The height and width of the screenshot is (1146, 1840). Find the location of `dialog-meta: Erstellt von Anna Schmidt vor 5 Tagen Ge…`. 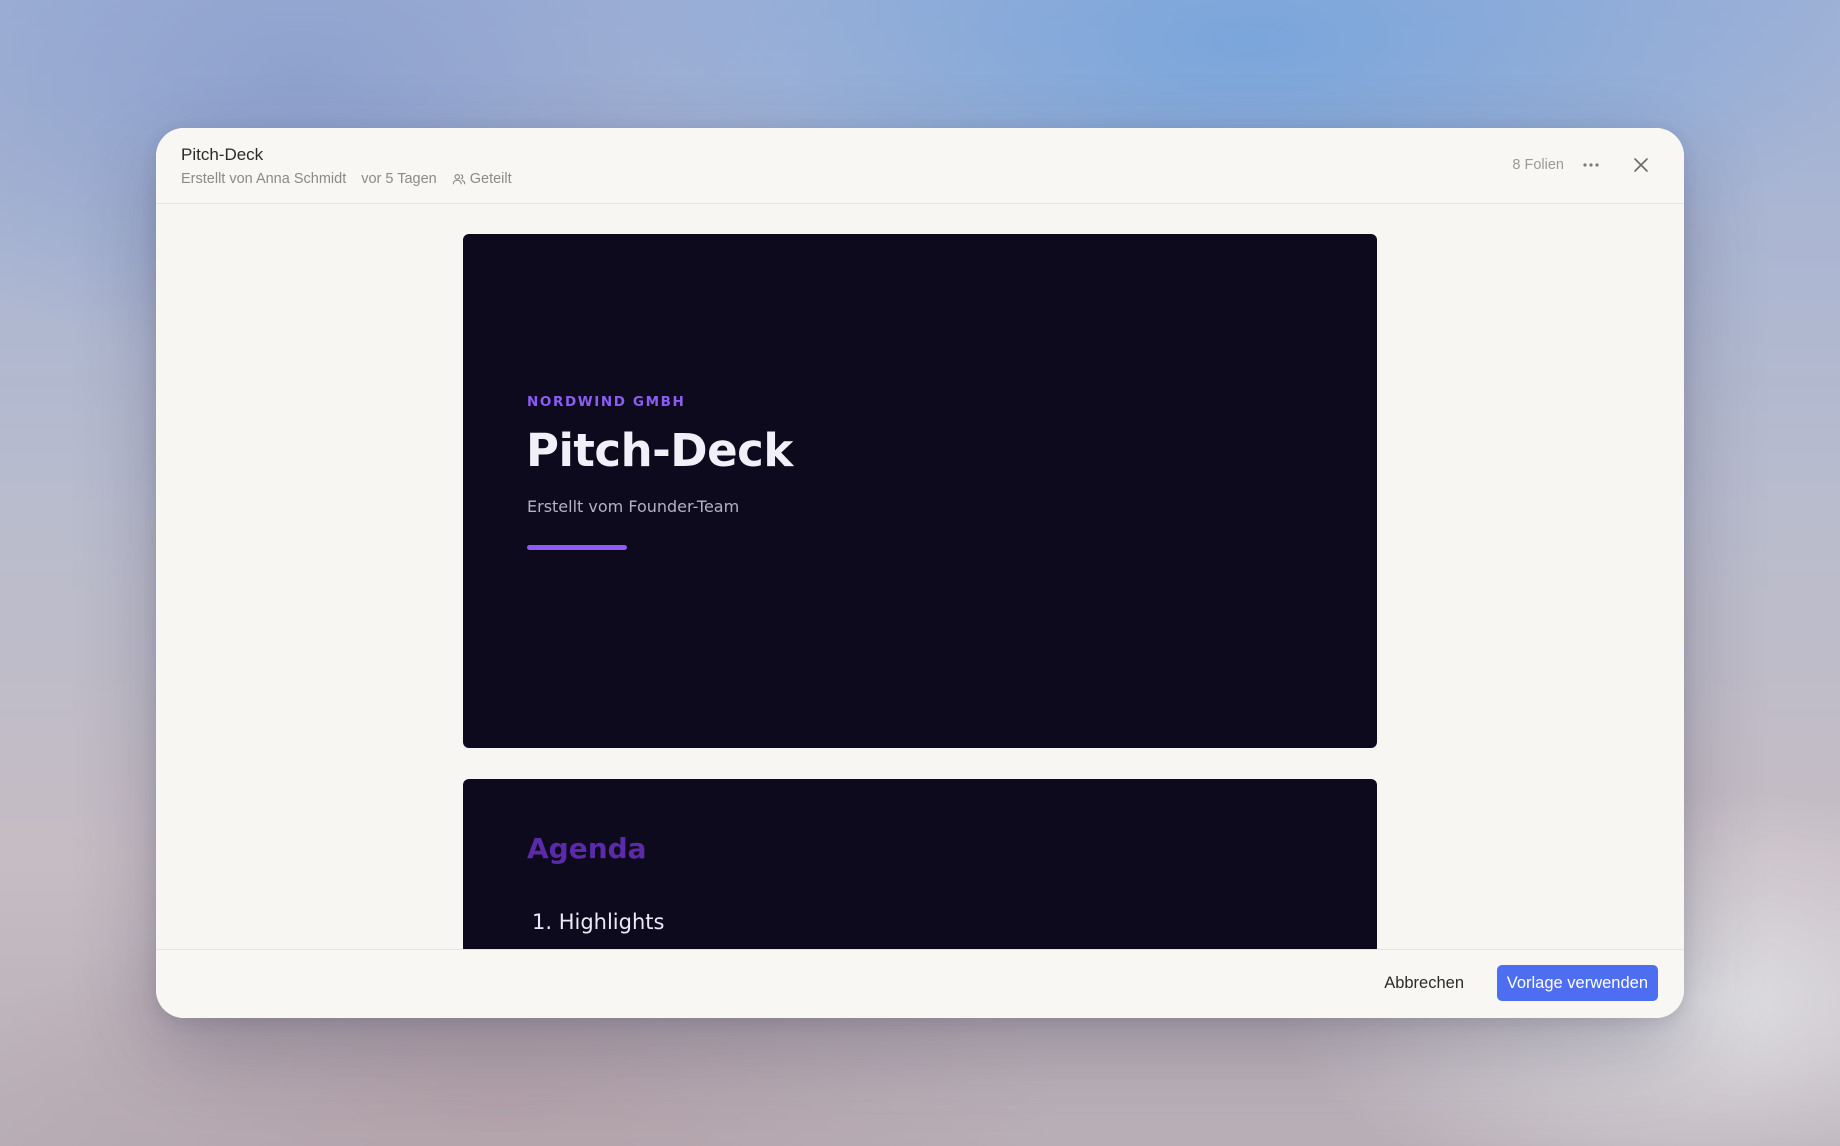

dialog-meta: Erstellt von Anna Schmidt vor 5 Tagen Ge… is located at coordinates (346, 179).